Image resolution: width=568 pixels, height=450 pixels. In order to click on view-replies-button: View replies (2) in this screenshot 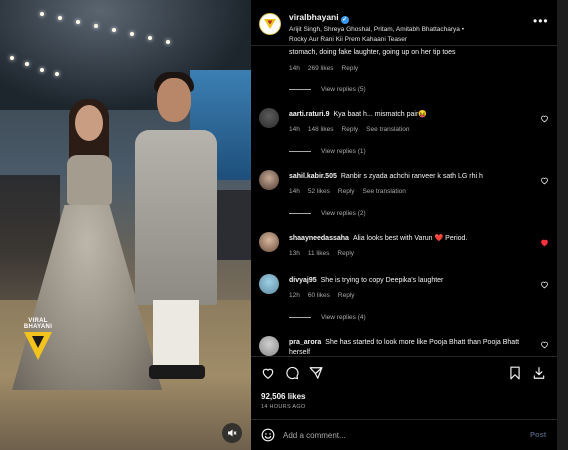, I will do `click(327, 213)`.